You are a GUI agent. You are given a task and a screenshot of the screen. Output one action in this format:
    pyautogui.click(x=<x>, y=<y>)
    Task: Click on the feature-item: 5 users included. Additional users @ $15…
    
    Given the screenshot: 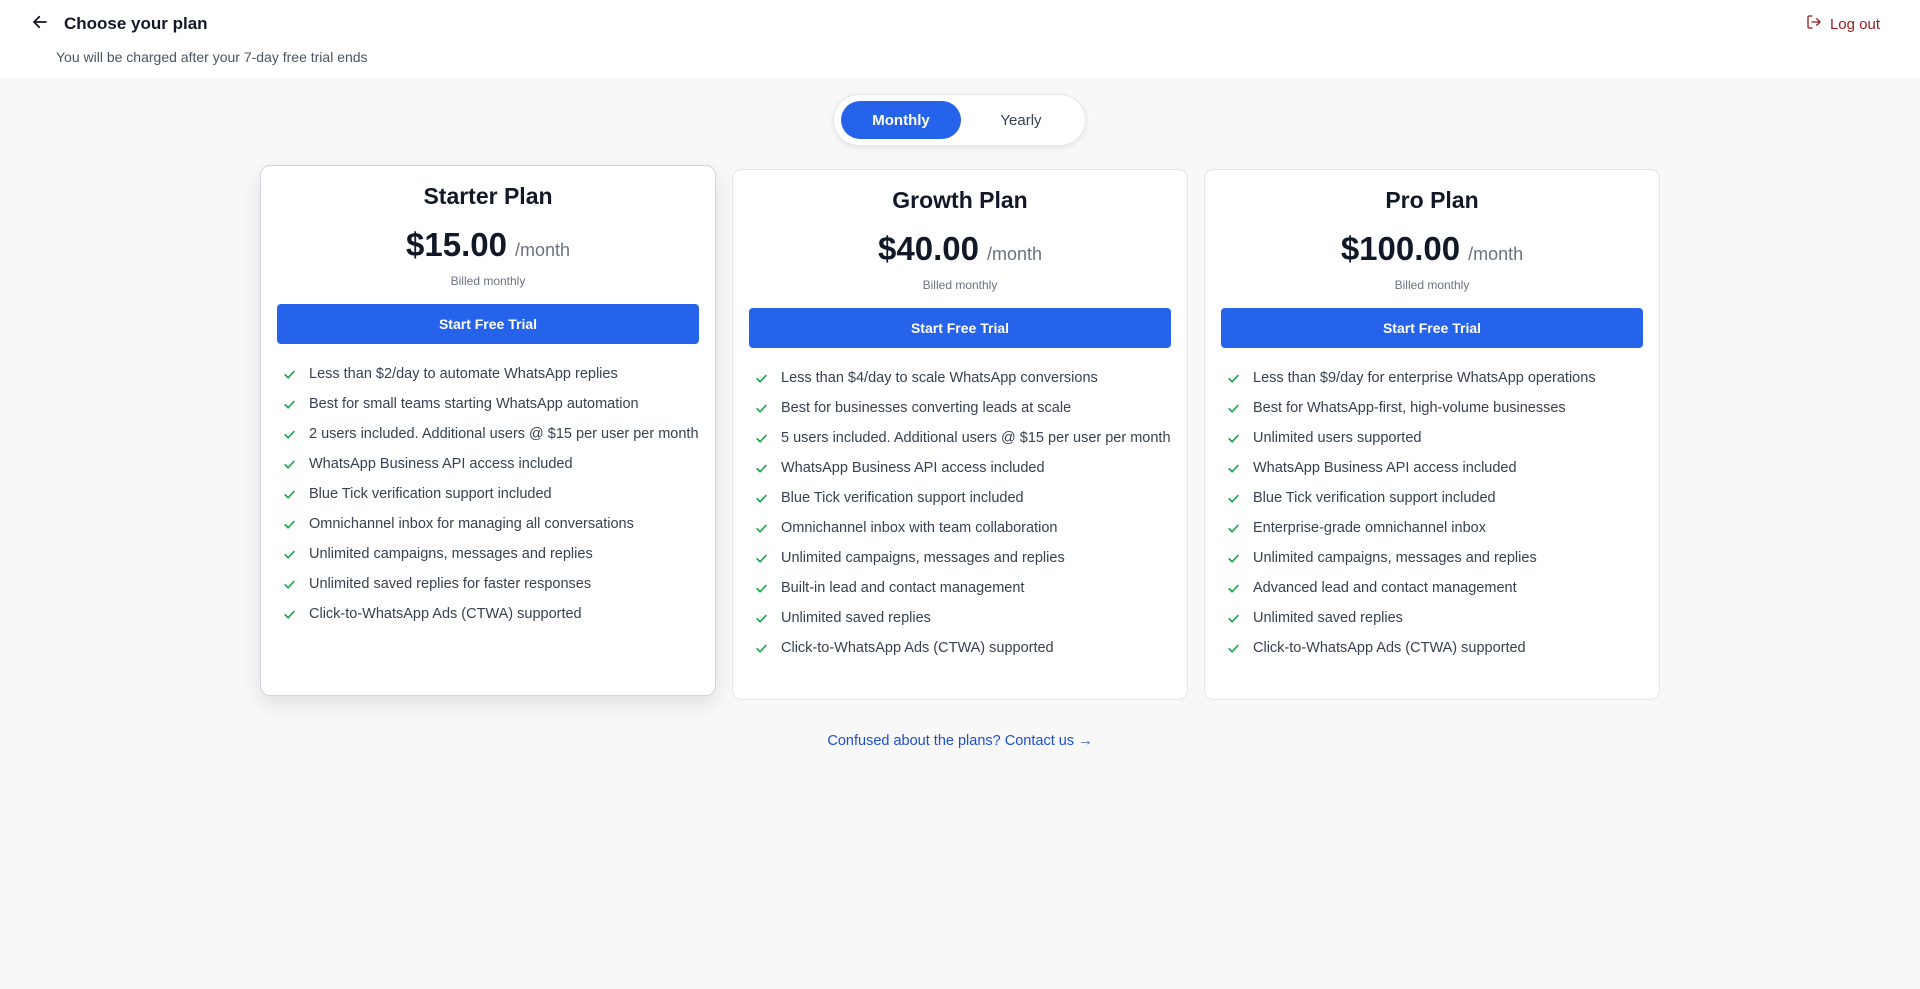 What is the action you would take?
    pyautogui.click(x=962, y=438)
    